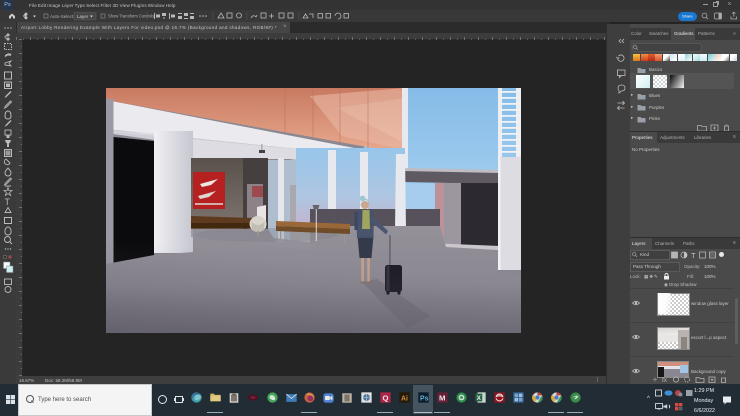 The image size is (740, 416). Describe the element at coordinates (442, 398) in the screenshot. I see `svg-text: M` at that location.